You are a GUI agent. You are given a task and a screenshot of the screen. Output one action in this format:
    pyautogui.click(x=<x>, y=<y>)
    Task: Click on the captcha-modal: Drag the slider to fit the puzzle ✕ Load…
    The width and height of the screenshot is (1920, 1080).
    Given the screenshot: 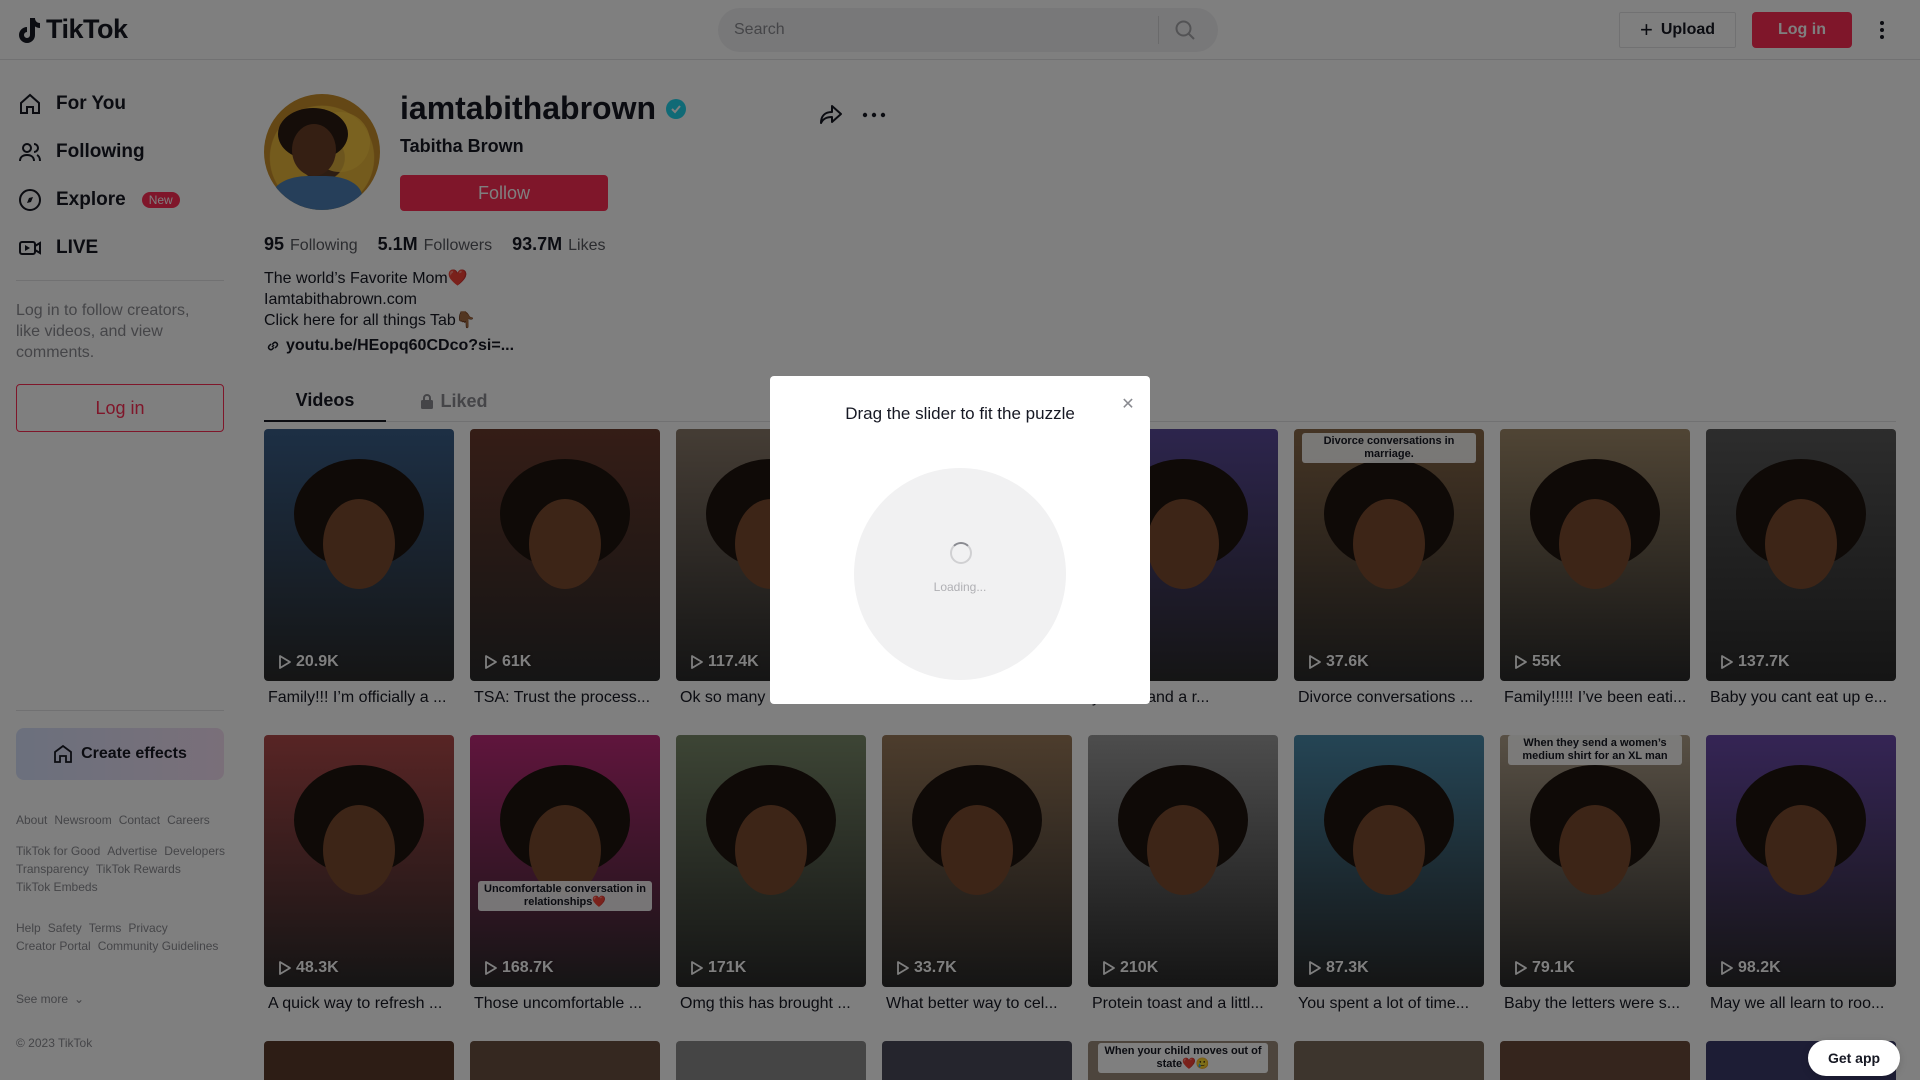 What is the action you would take?
    pyautogui.click(x=960, y=540)
    